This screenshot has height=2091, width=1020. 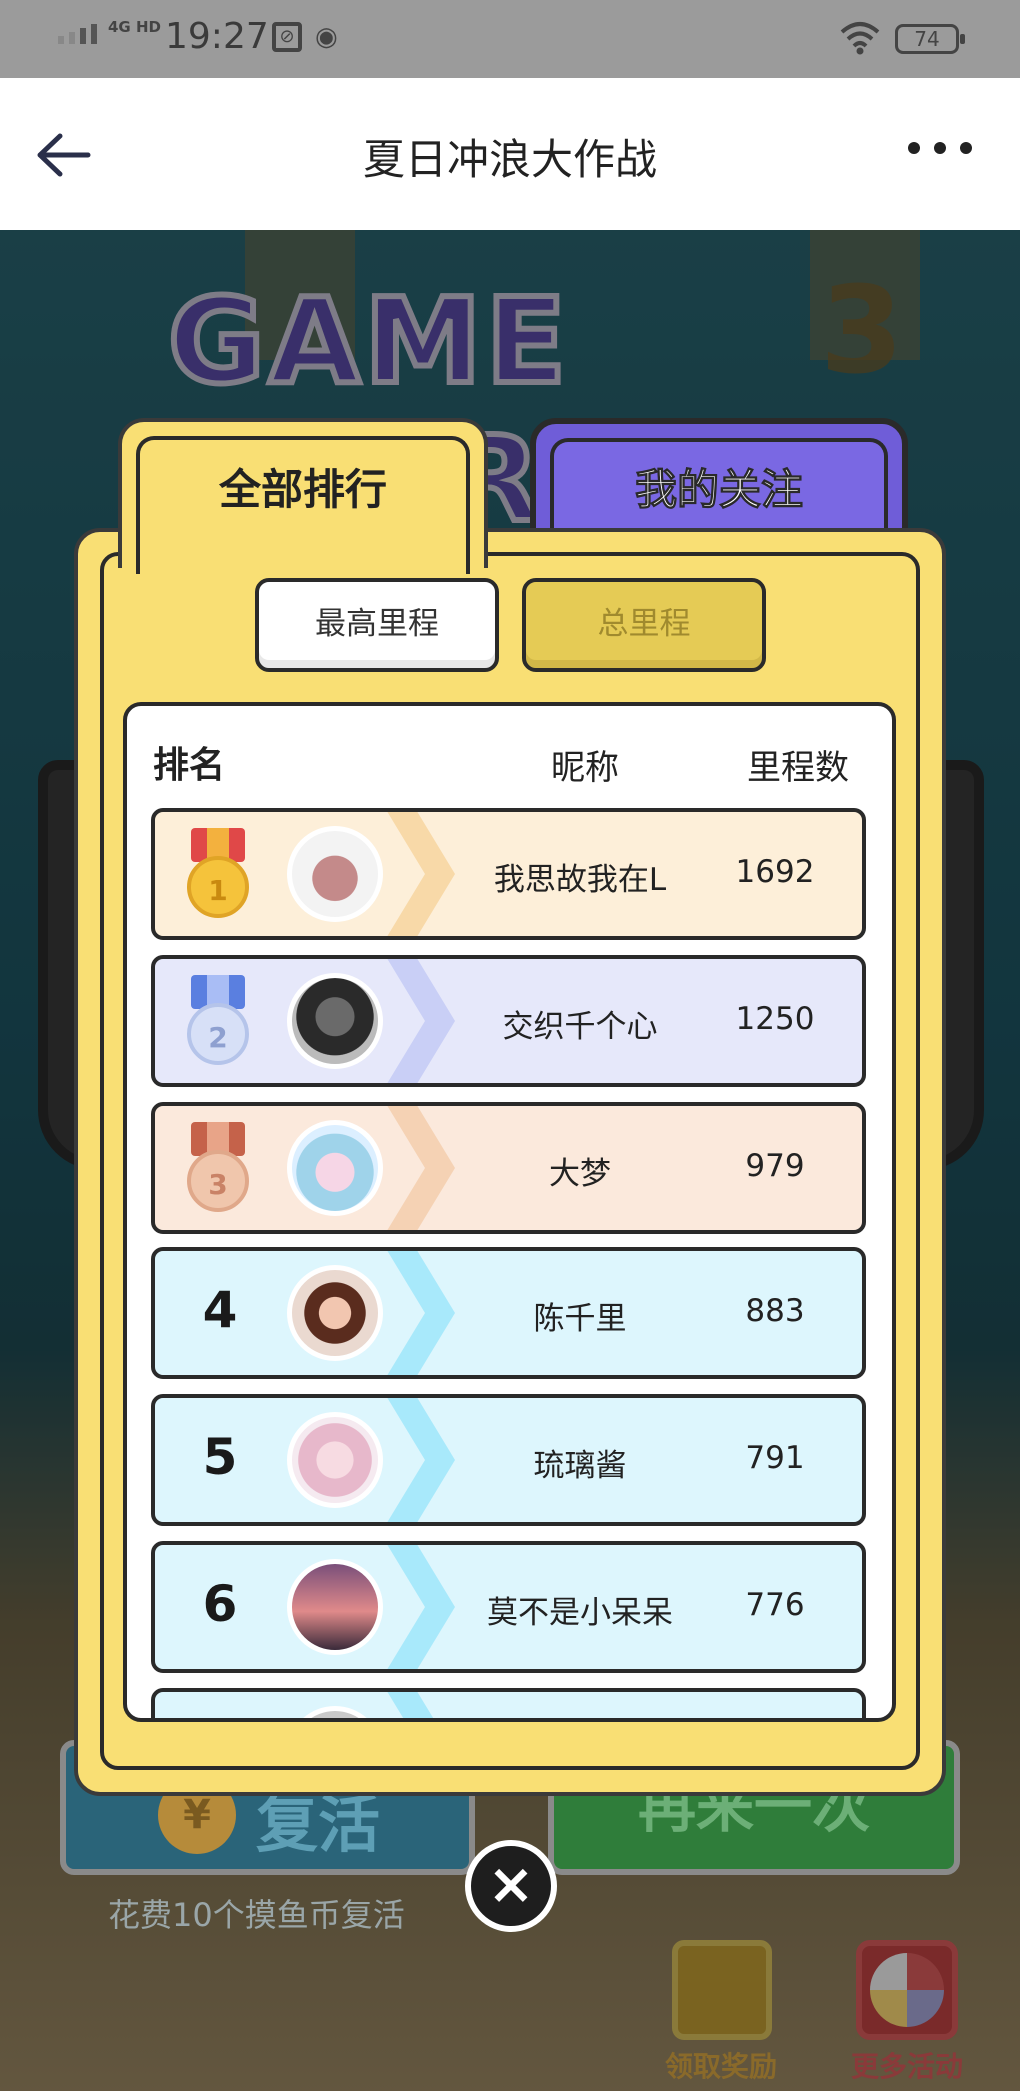 What do you see at coordinates (508, 1313) in the screenshot?
I see `table-row: 4 陈千里 883` at bounding box center [508, 1313].